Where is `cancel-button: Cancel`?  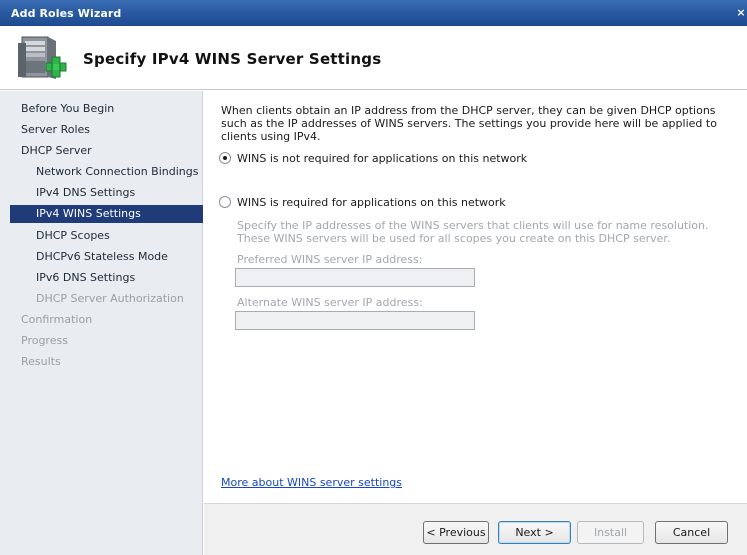 cancel-button: Cancel is located at coordinates (691, 532).